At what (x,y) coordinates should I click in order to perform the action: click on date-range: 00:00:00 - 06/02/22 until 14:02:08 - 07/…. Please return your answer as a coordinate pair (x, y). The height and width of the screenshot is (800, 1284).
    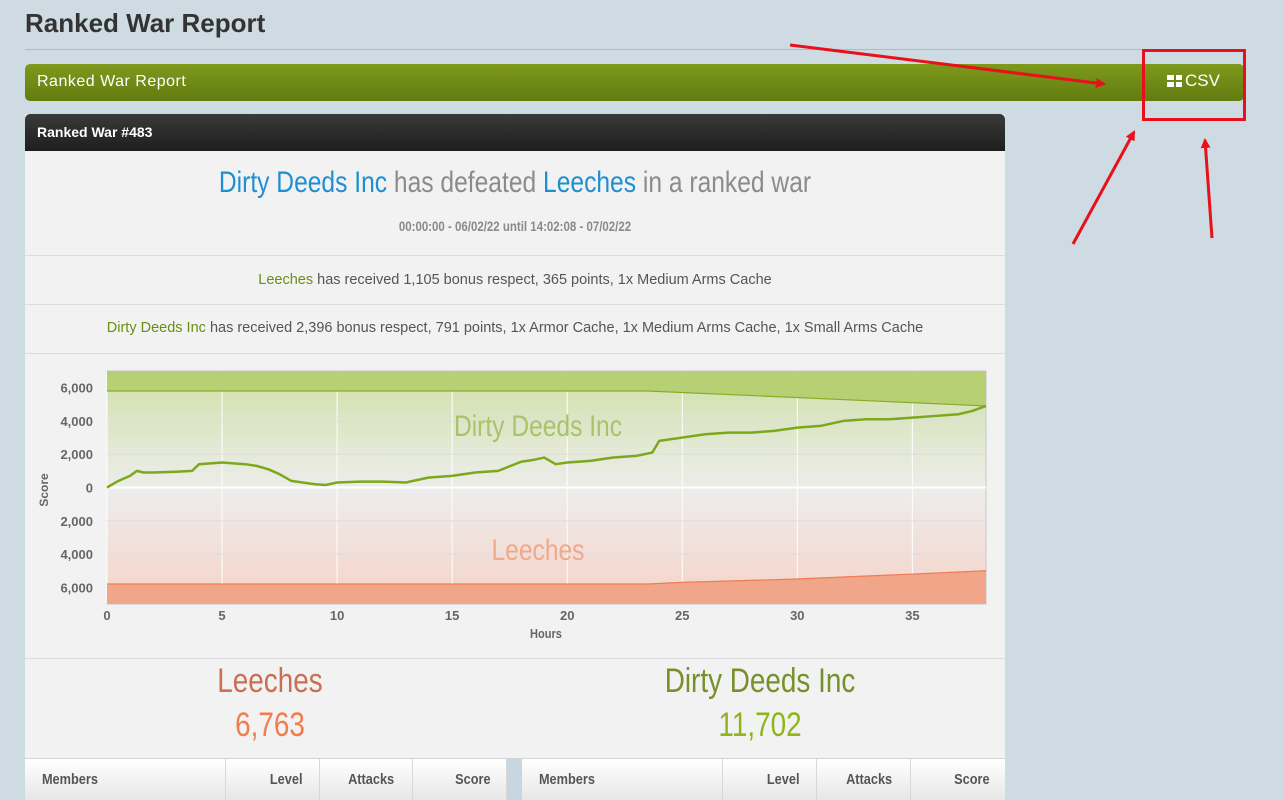
    Looking at the image, I should click on (515, 226).